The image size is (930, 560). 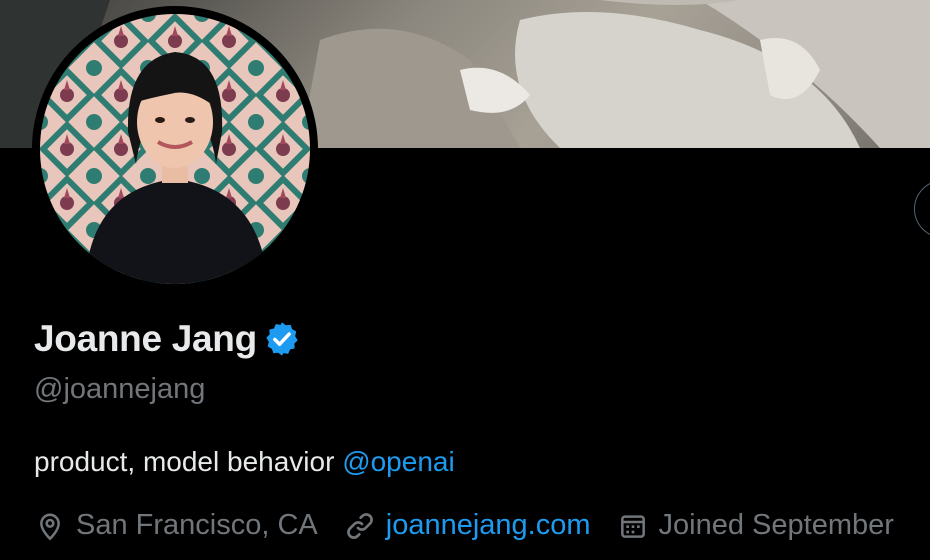 I want to click on profile-name-row: Joanne Jang, so click(x=167, y=339).